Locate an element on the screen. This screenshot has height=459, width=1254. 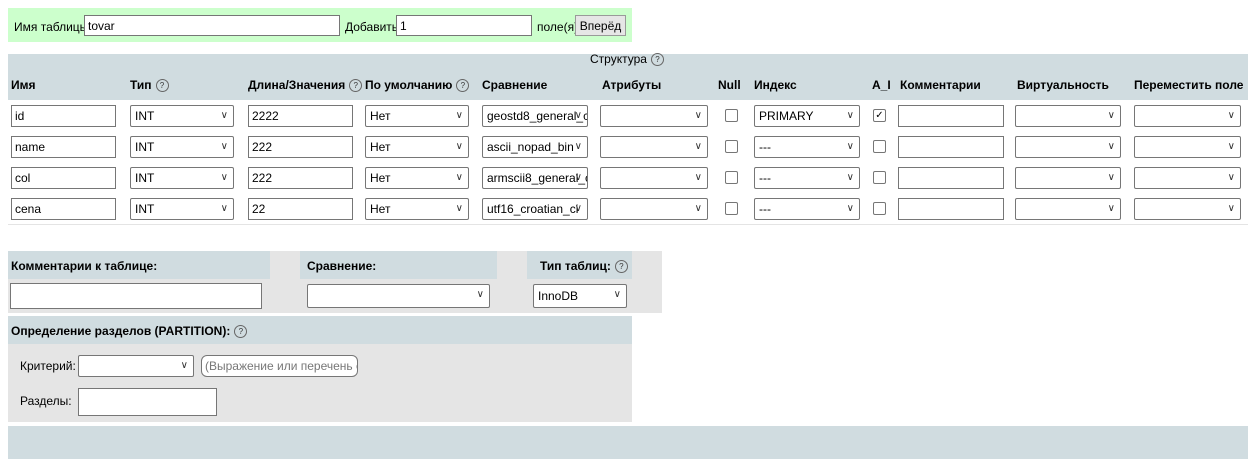
field-collation-select: geostd8_general_ci ∨ is located at coordinates (535, 116).